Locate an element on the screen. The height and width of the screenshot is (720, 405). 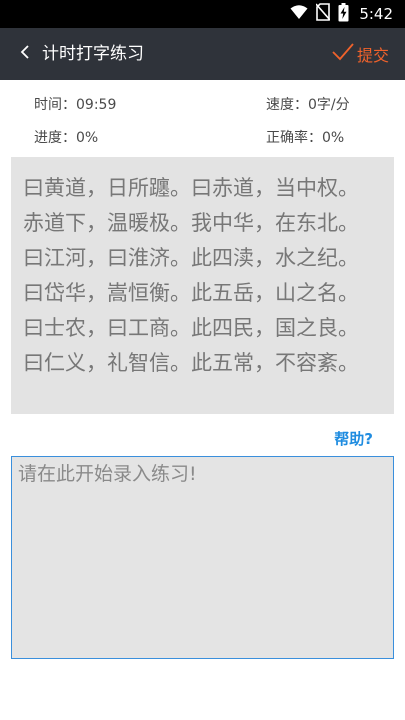
back-button is located at coordinates (25, 54).